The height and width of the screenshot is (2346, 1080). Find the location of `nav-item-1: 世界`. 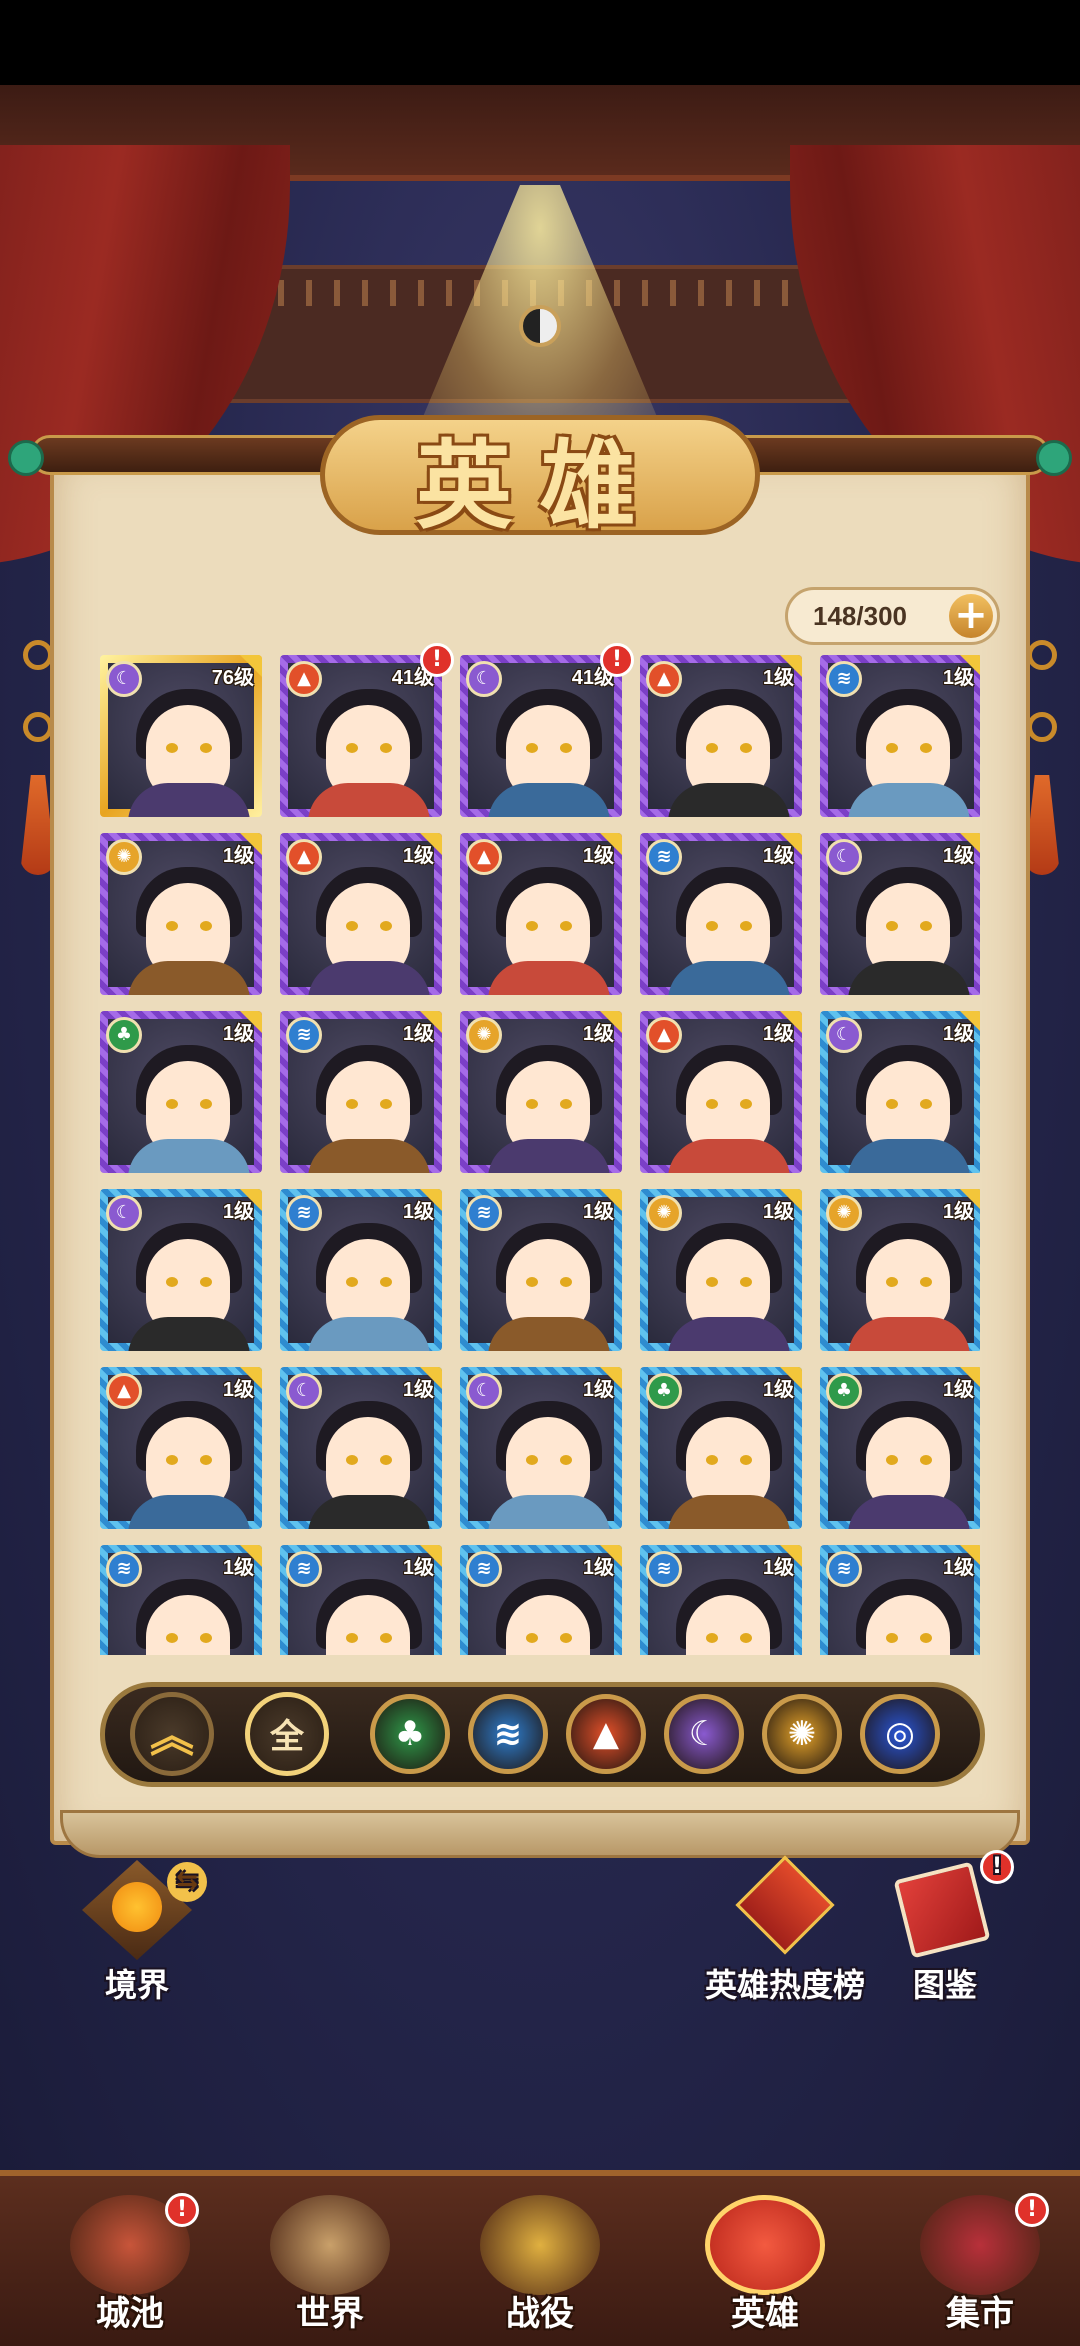

nav-item-1: 世界 is located at coordinates (330, 2265).